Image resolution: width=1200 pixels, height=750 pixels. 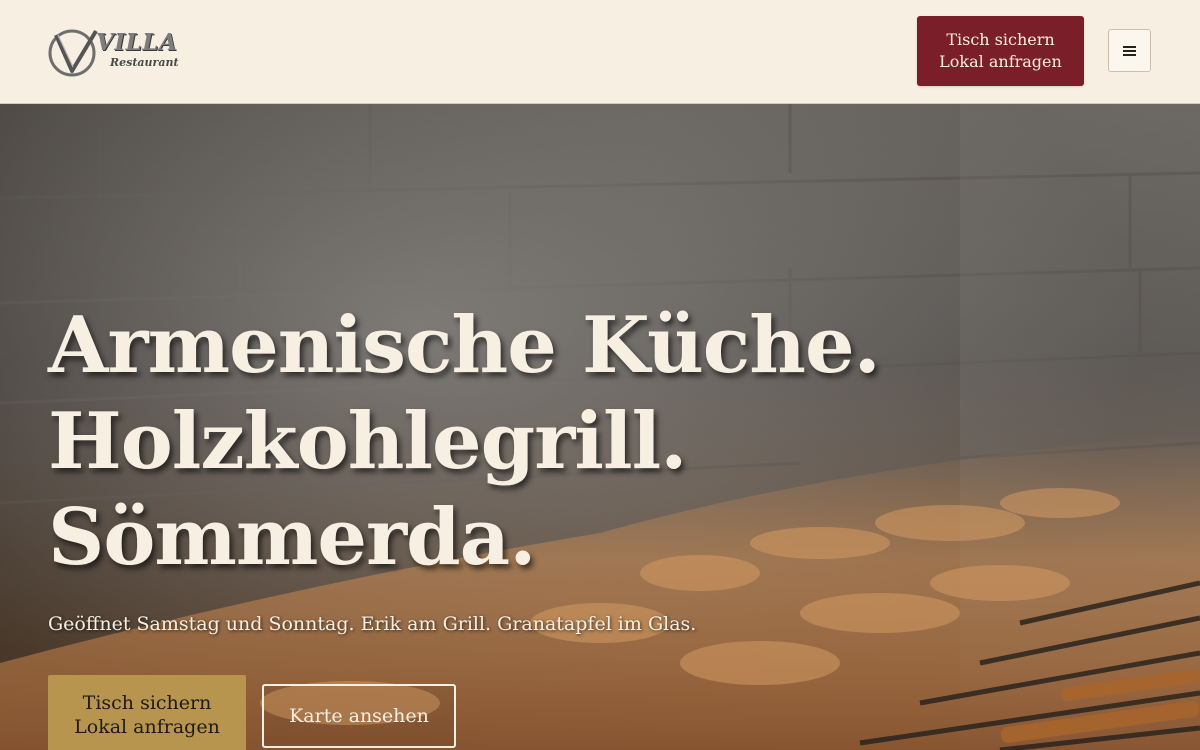 I want to click on hamburger-menu-icon, so click(x=1129, y=50).